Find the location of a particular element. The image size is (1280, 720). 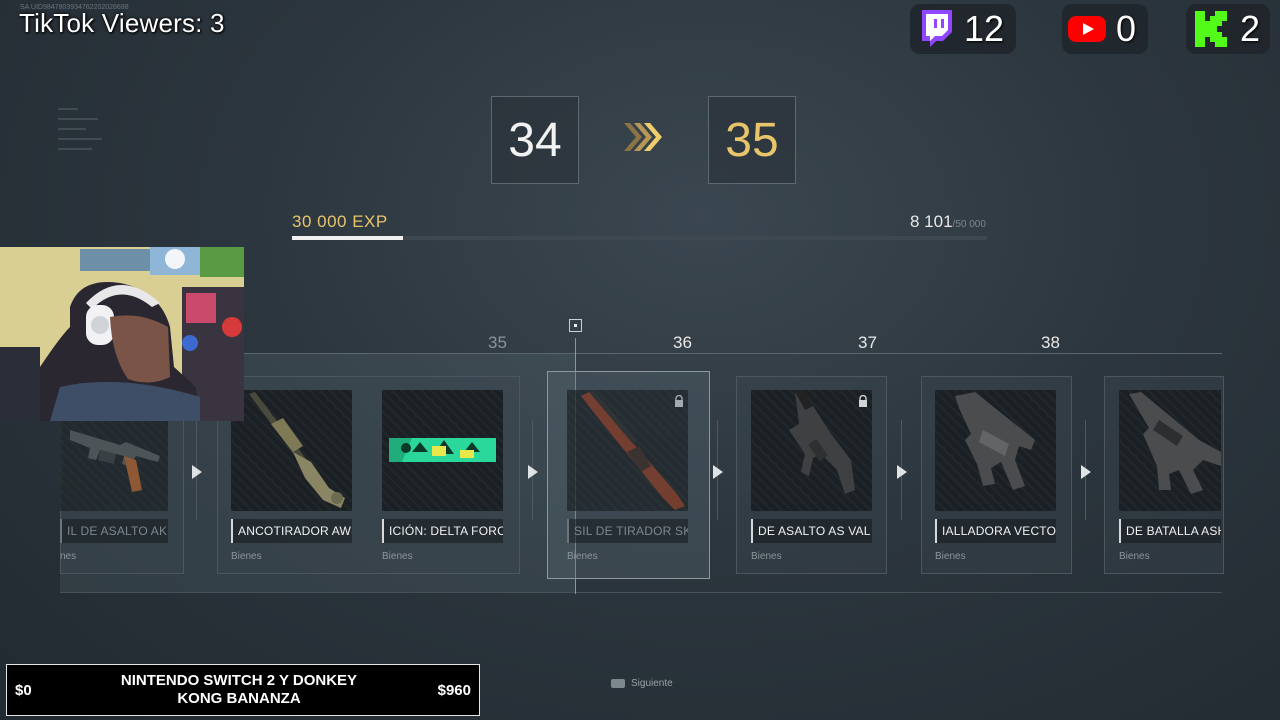

youtube-viewer-counter: 0 is located at coordinates (1105, 29).